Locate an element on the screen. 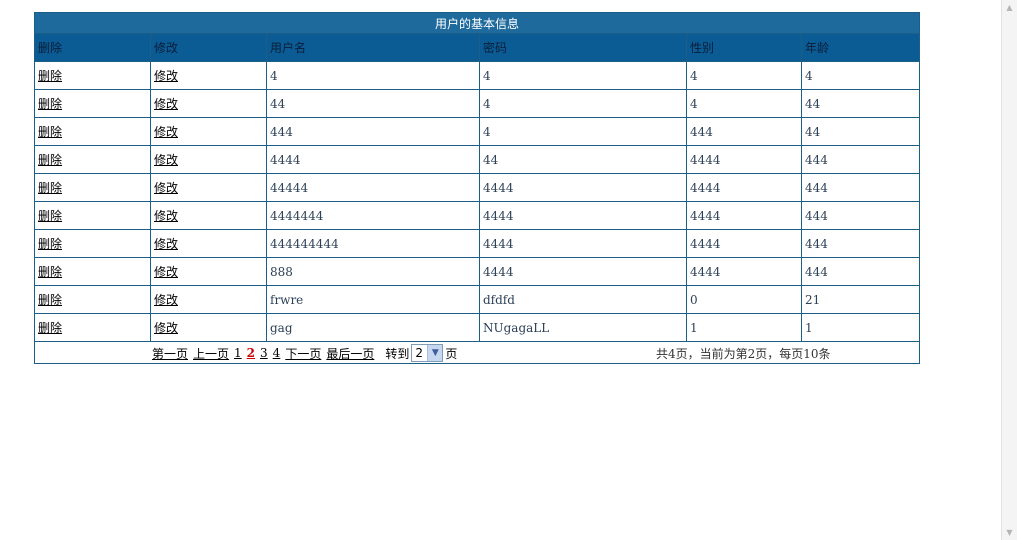 The width and height of the screenshot is (1017, 540). table-row: 删除 修改 44444 4444 4444 444 is located at coordinates (477, 187).